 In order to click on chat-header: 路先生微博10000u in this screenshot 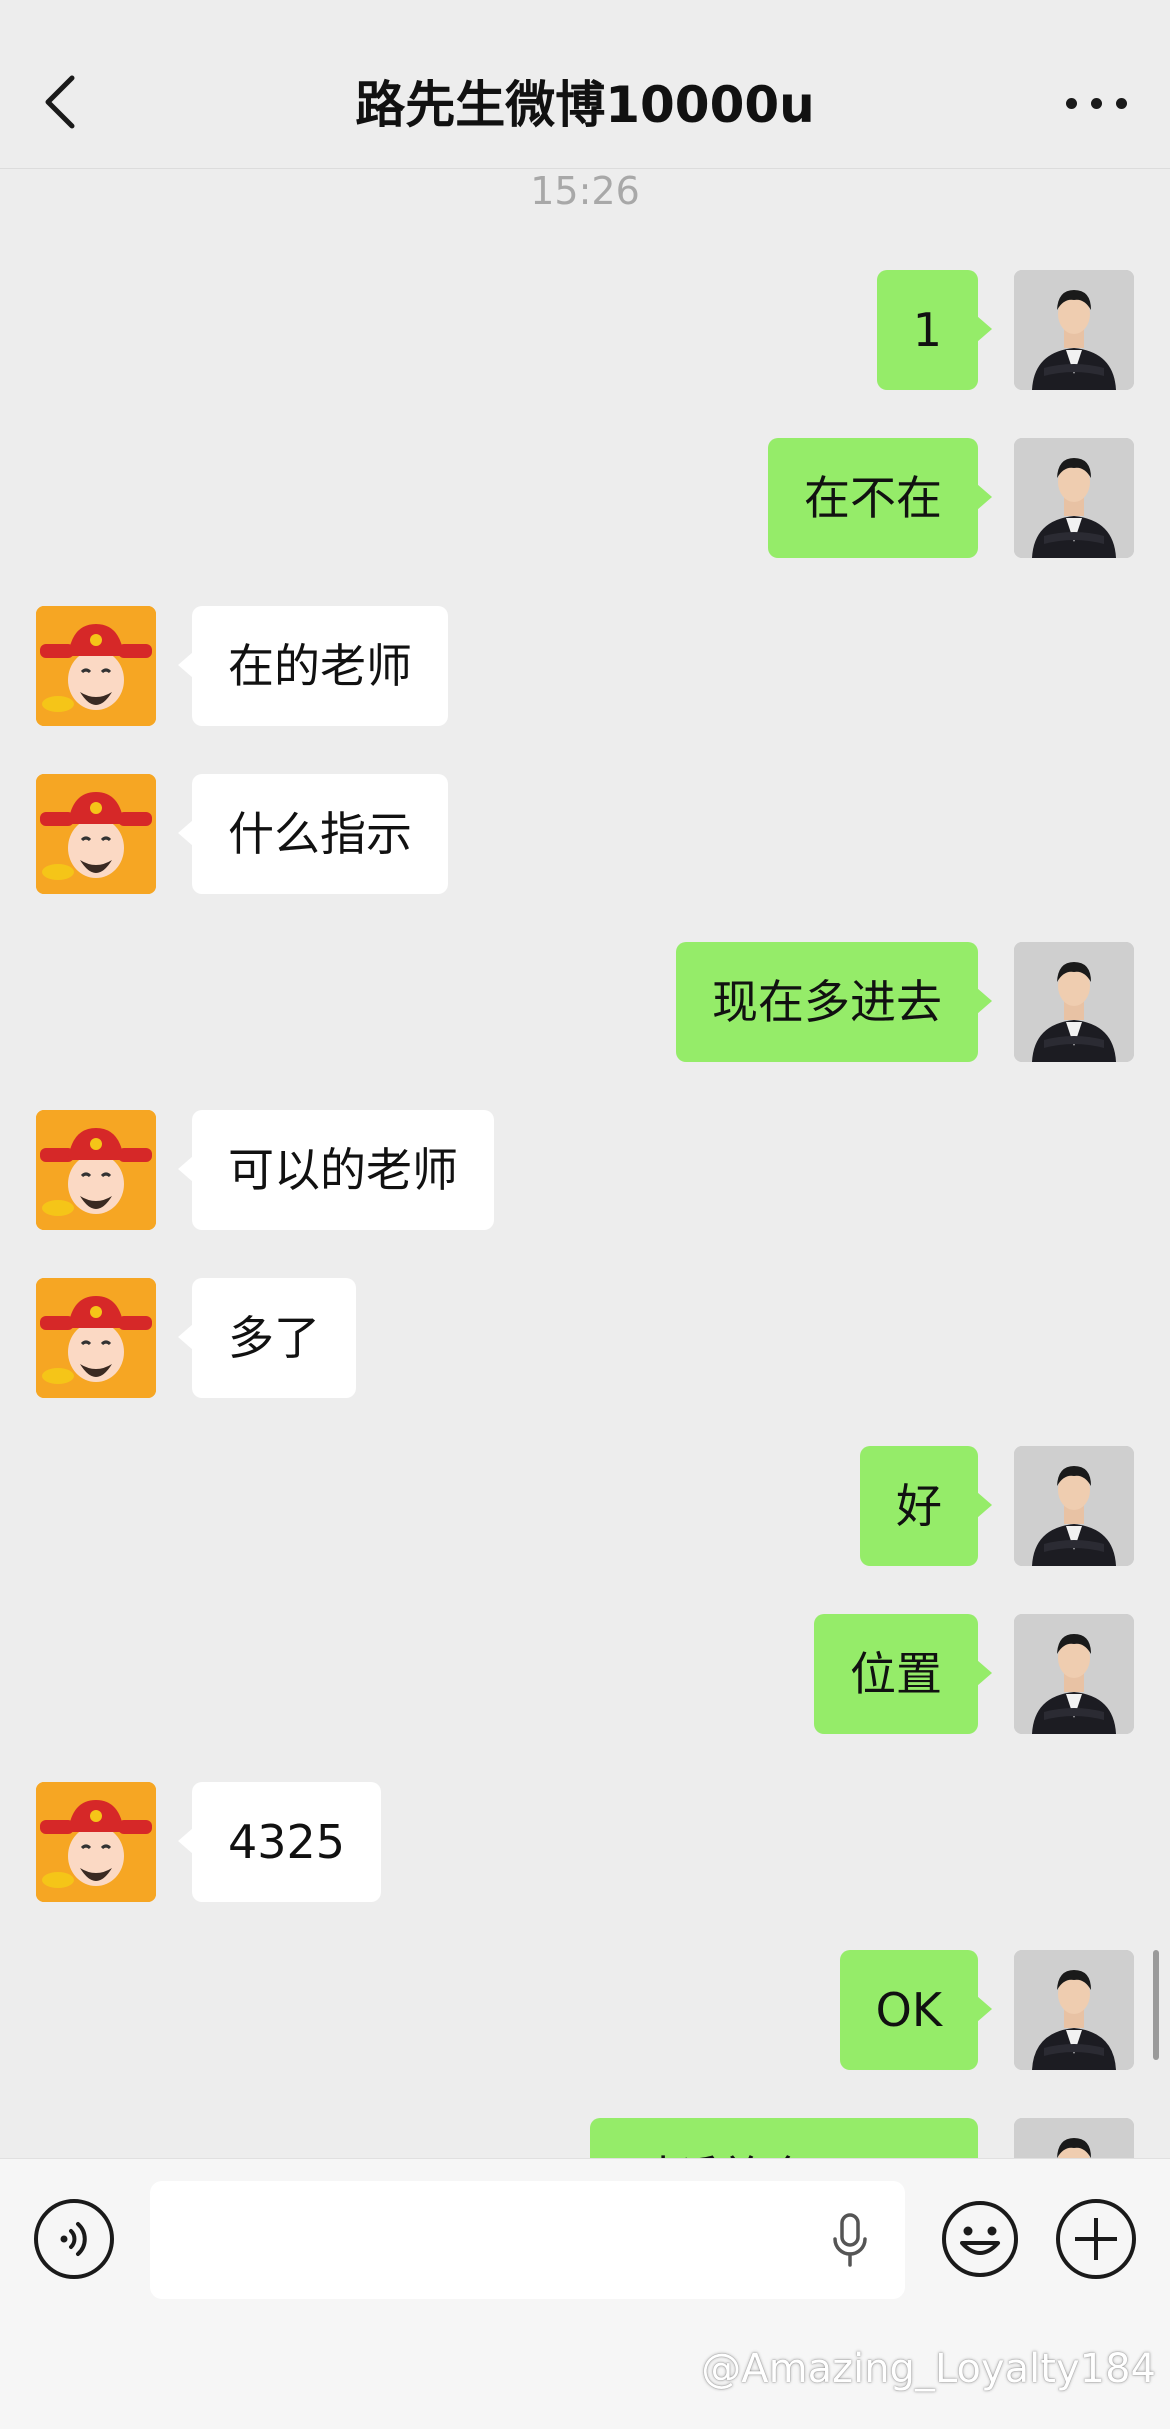, I will do `click(585, 84)`.